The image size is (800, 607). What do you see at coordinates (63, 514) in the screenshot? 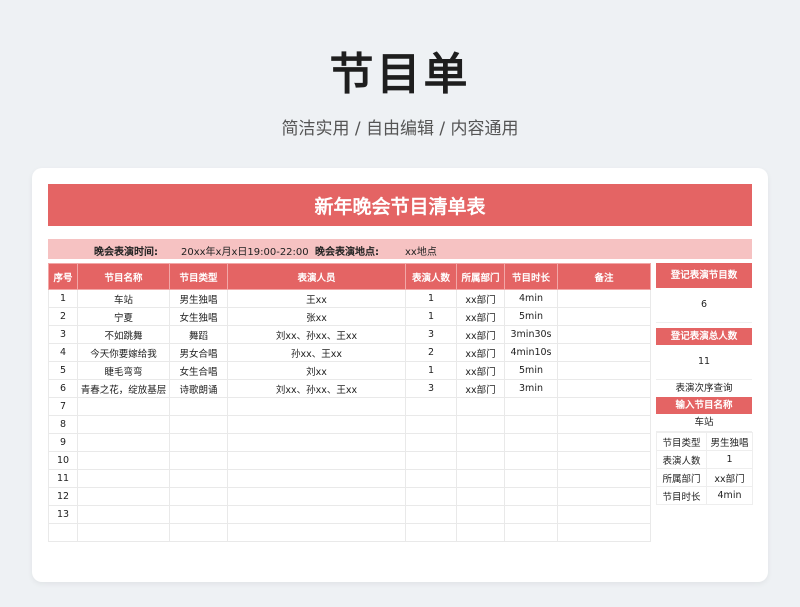
I see `table-cell: 13` at bounding box center [63, 514].